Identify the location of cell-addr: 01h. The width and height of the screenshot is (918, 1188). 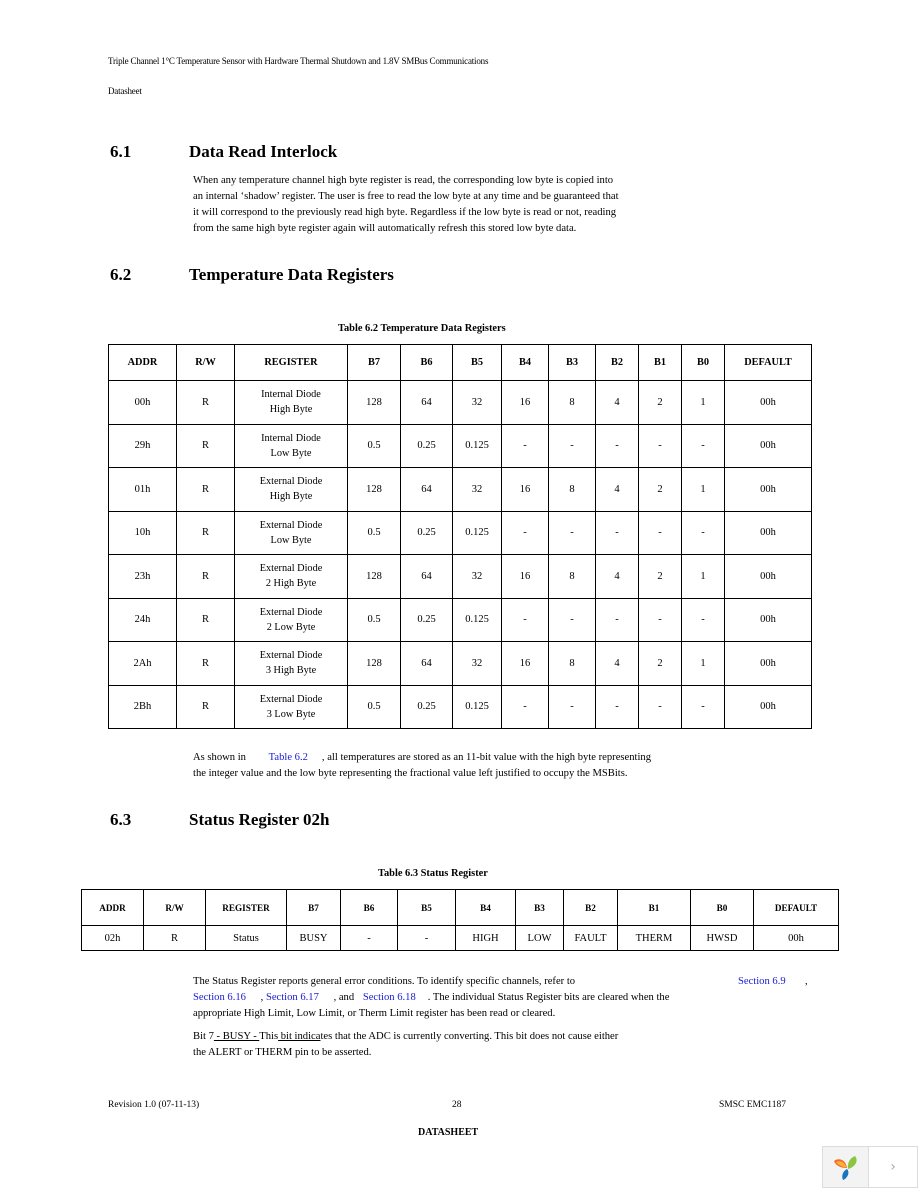
(142, 489).